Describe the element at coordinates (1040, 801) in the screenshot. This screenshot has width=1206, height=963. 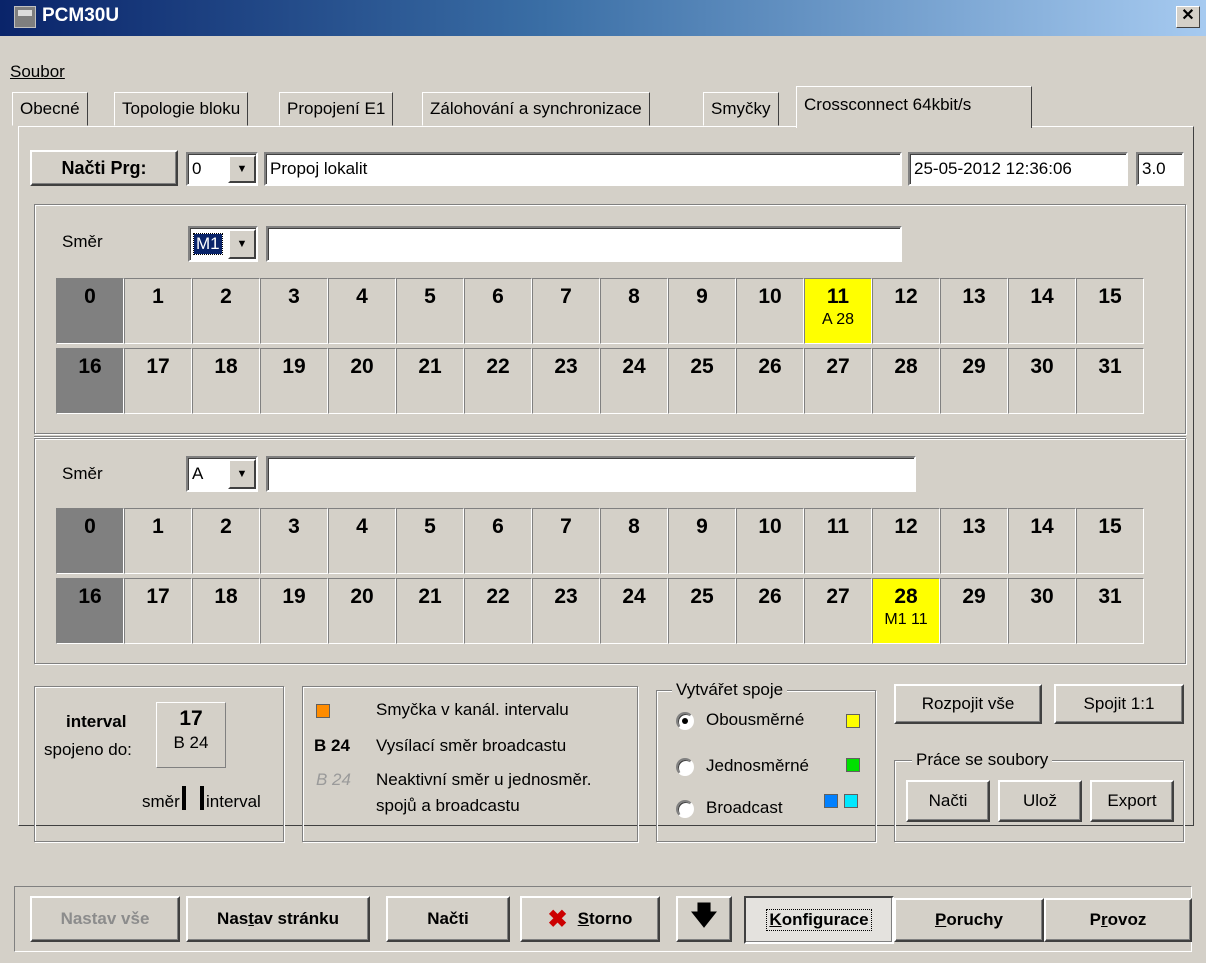
I see `file-save-button: Ulož` at that location.